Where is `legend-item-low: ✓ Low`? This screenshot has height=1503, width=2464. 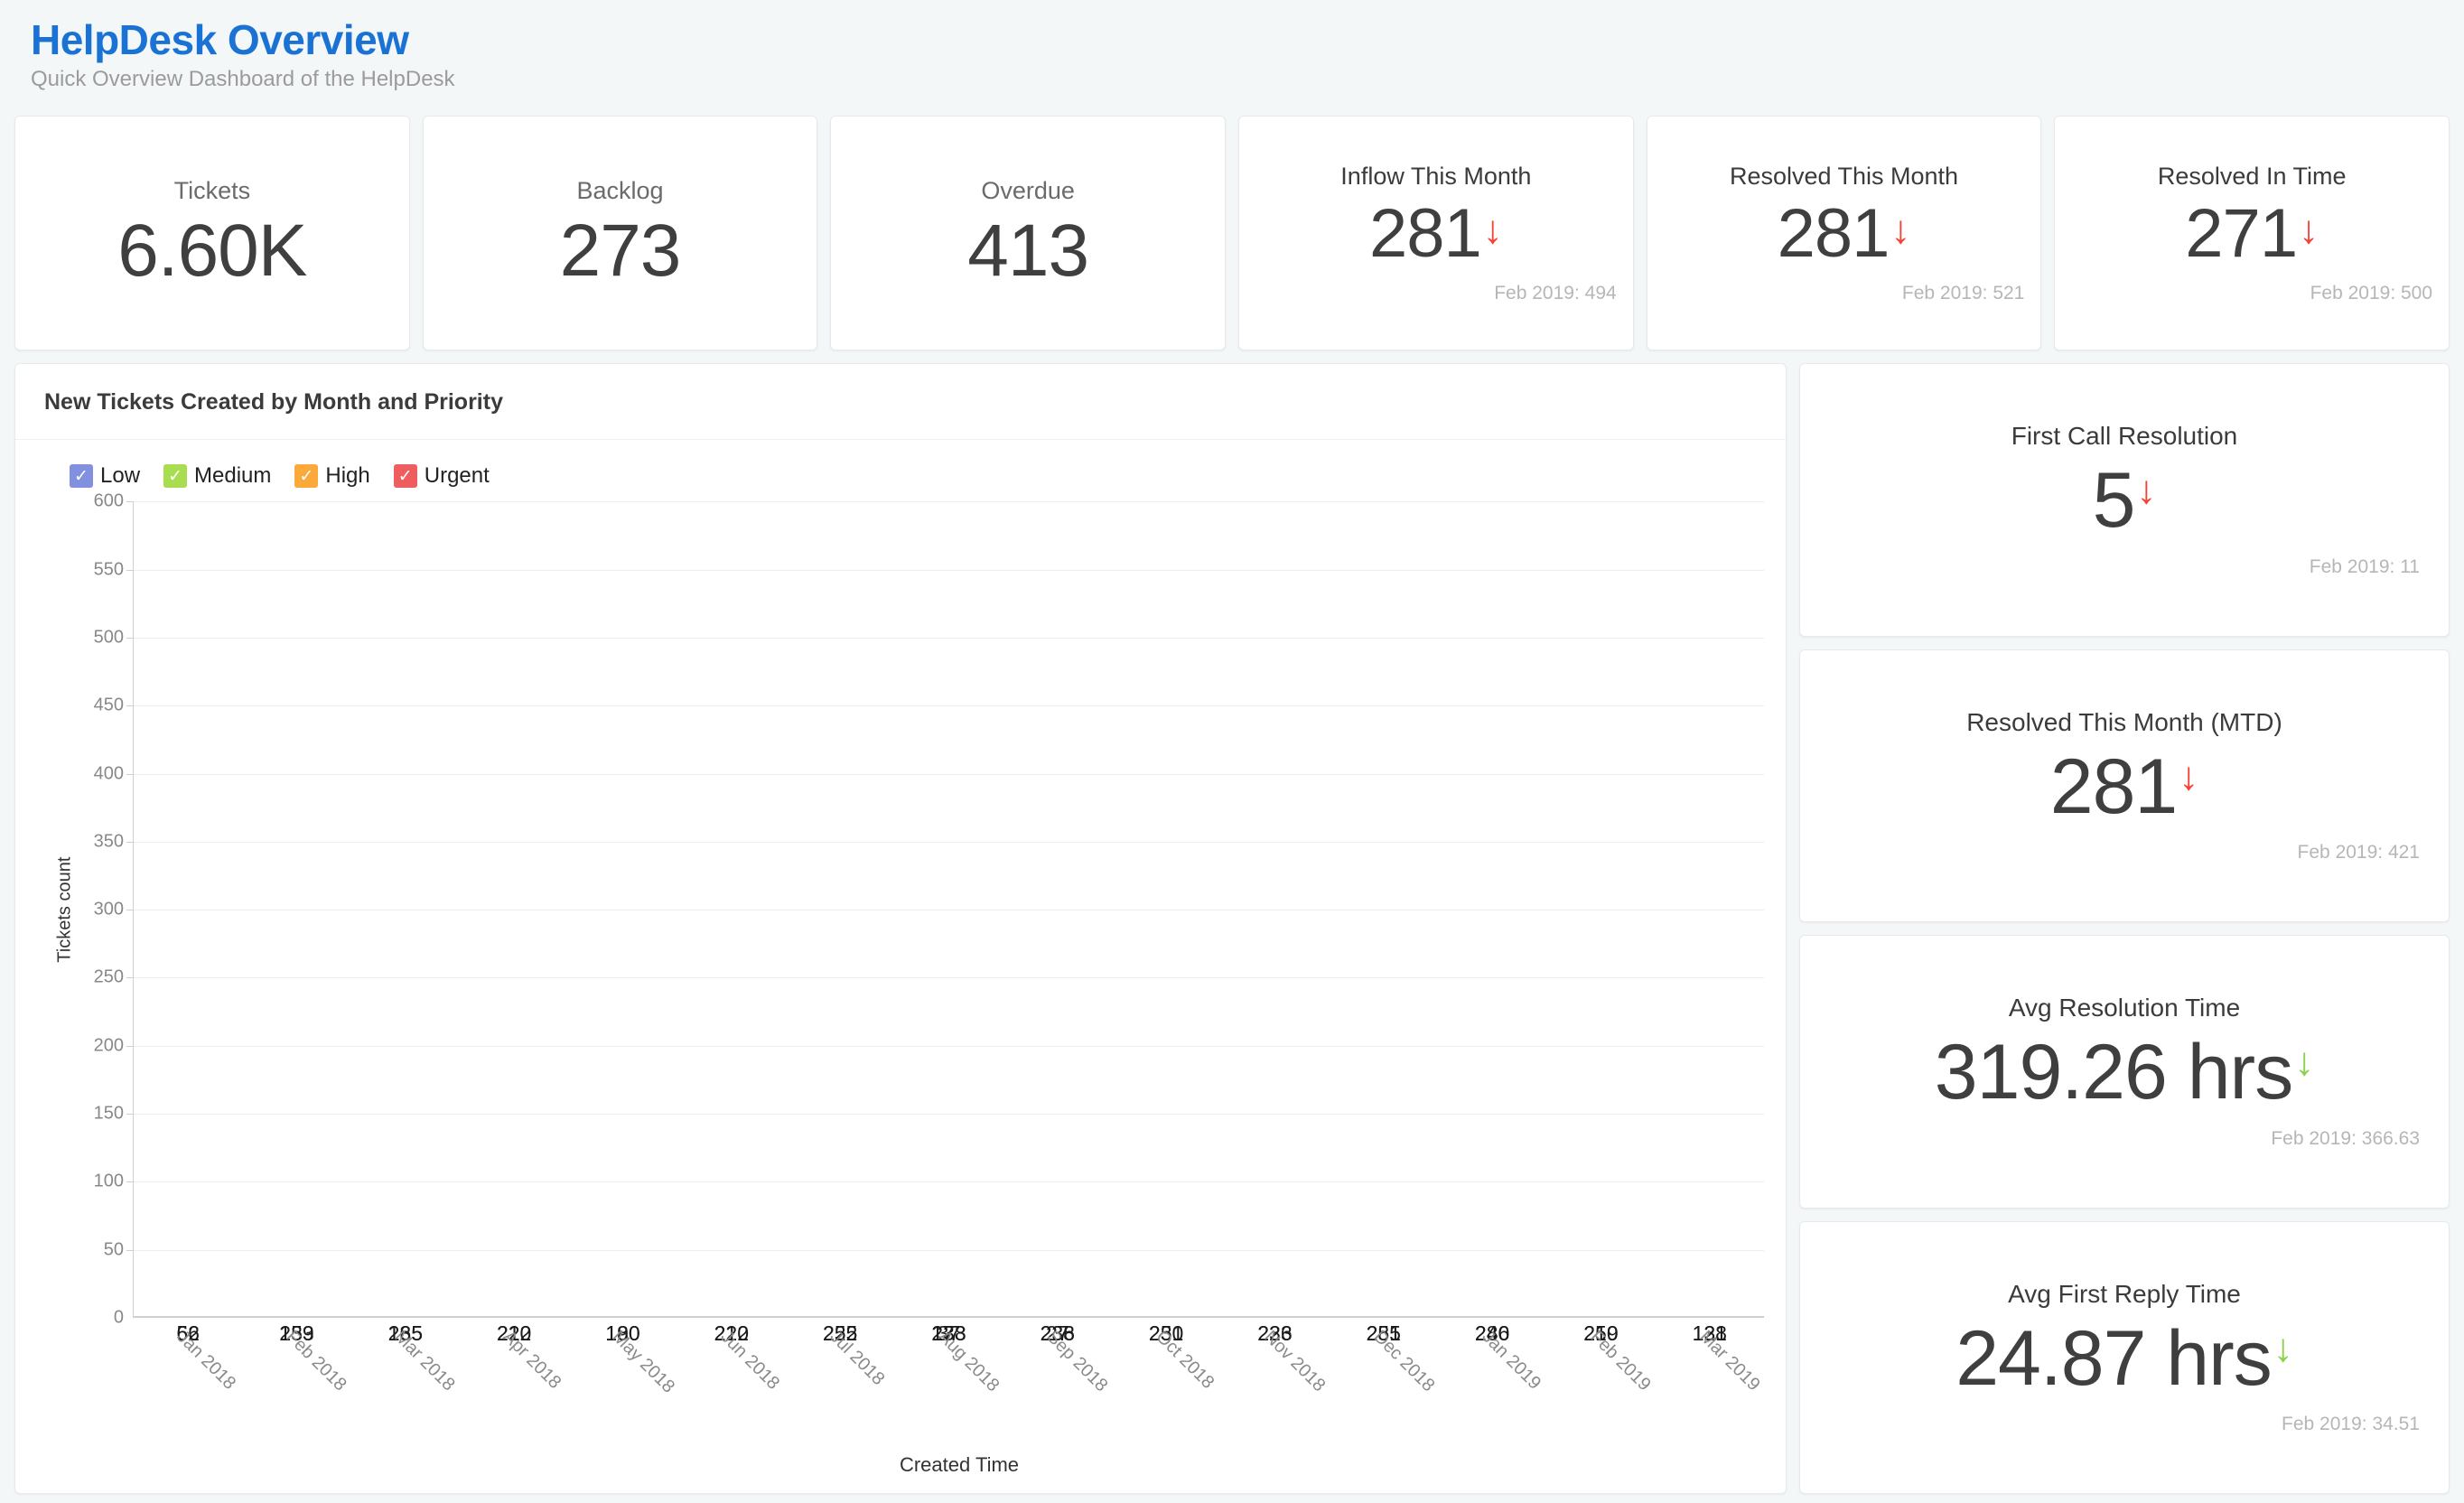 legend-item-low: ✓ Low is located at coordinates (105, 476).